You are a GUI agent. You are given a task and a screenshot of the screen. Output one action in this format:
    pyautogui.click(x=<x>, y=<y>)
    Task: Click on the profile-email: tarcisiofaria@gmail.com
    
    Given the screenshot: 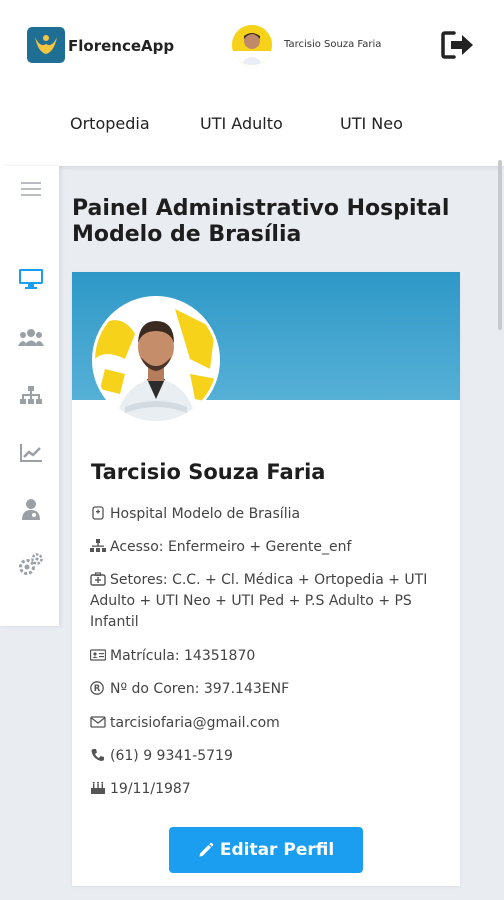 What is the action you would take?
    pyautogui.click(x=270, y=723)
    